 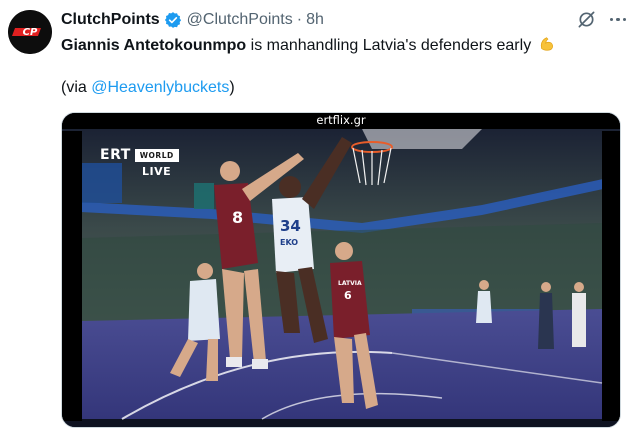 What do you see at coordinates (348, 295) in the screenshot?
I see `jersey-number-6: 6` at bounding box center [348, 295].